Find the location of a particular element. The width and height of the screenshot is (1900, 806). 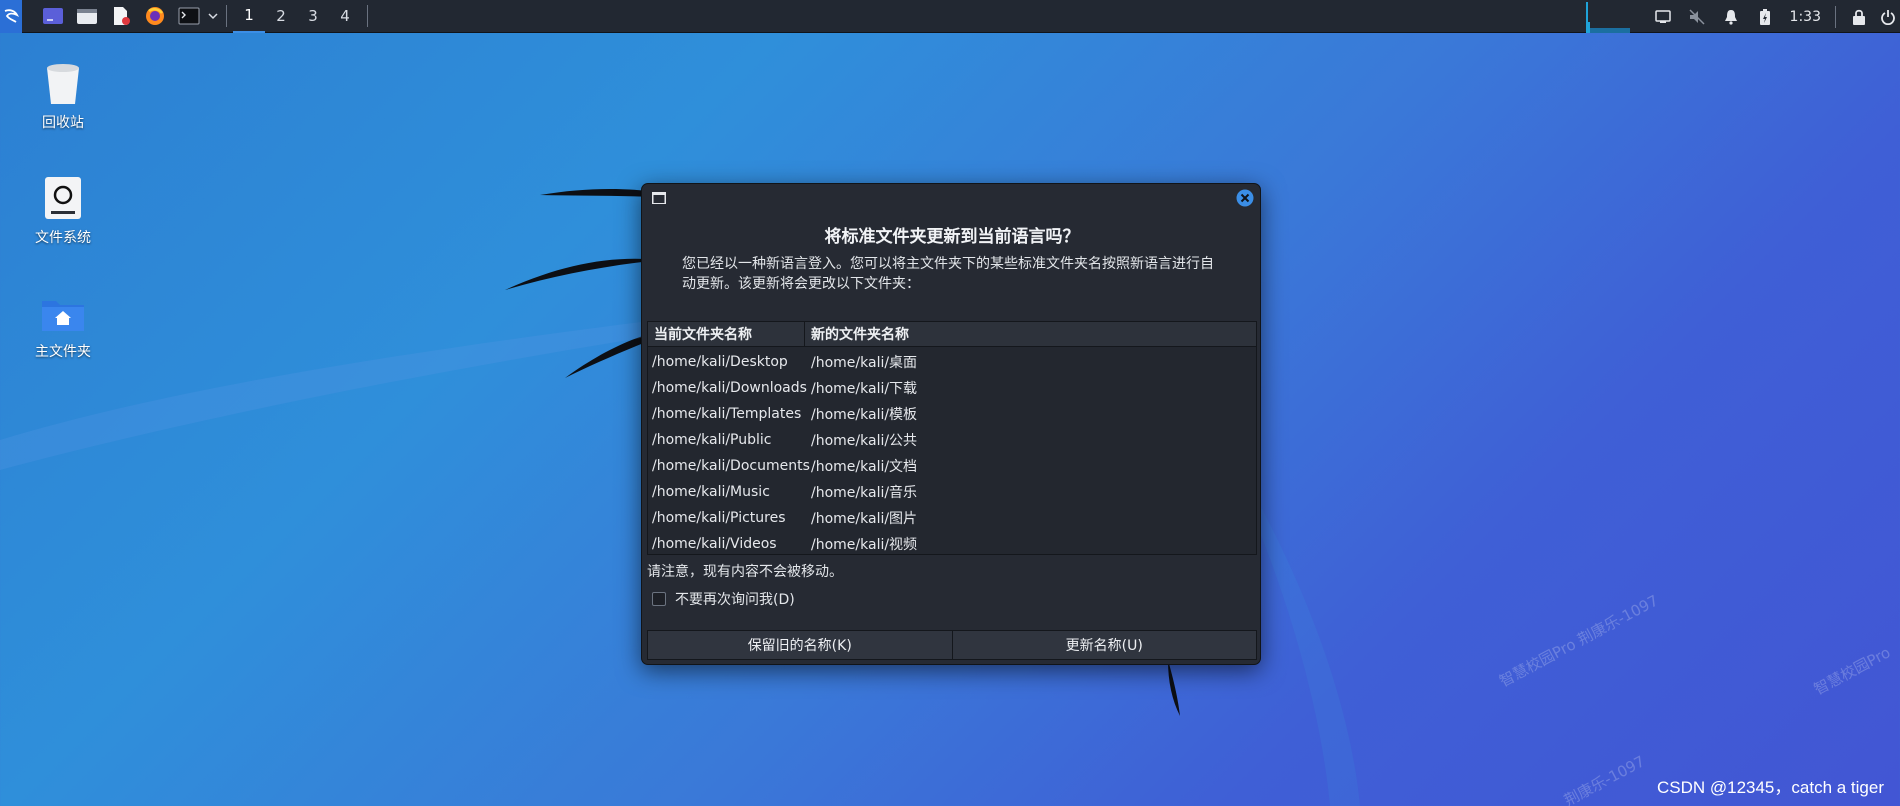

firefox-launcher is located at coordinates (155, 16).